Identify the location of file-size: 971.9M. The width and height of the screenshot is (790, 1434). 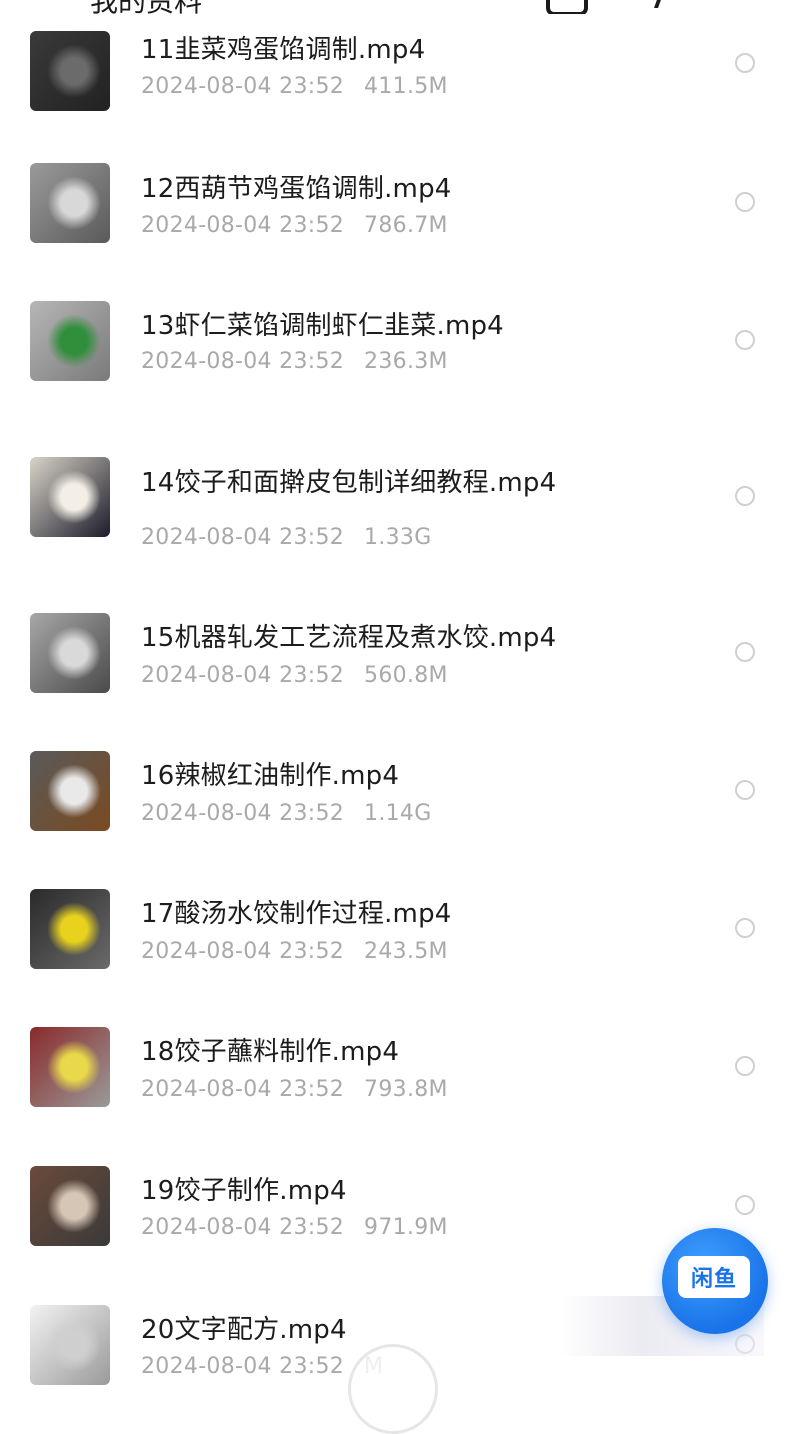
(406, 1227).